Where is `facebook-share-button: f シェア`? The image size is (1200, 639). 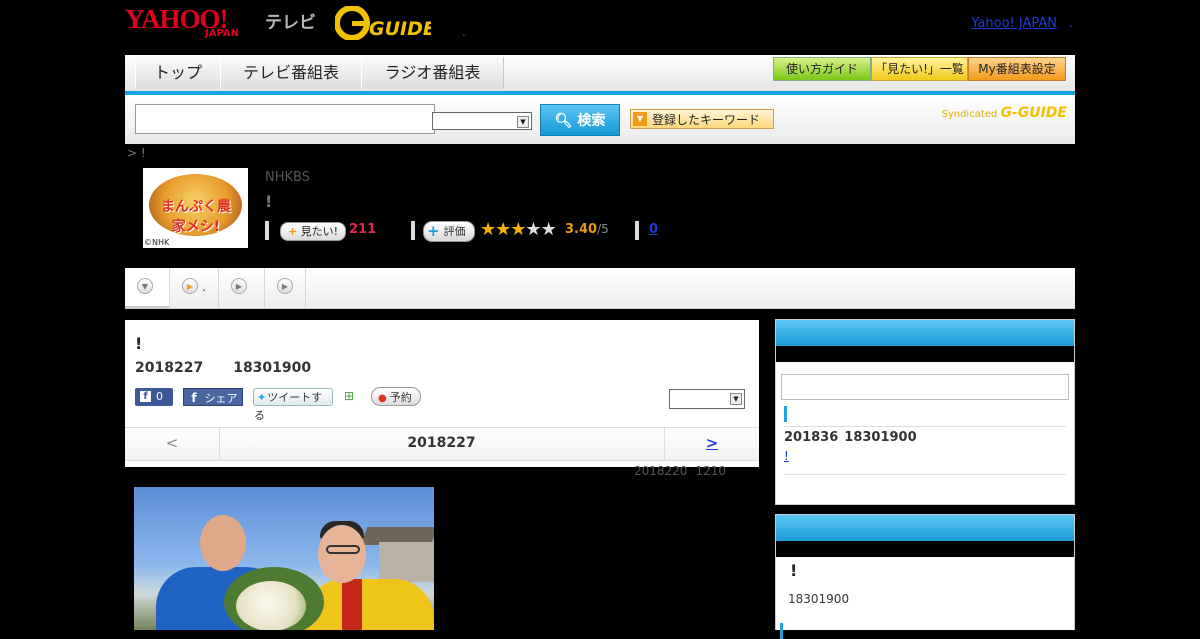 facebook-share-button: f シェア is located at coordinates (213, 397).